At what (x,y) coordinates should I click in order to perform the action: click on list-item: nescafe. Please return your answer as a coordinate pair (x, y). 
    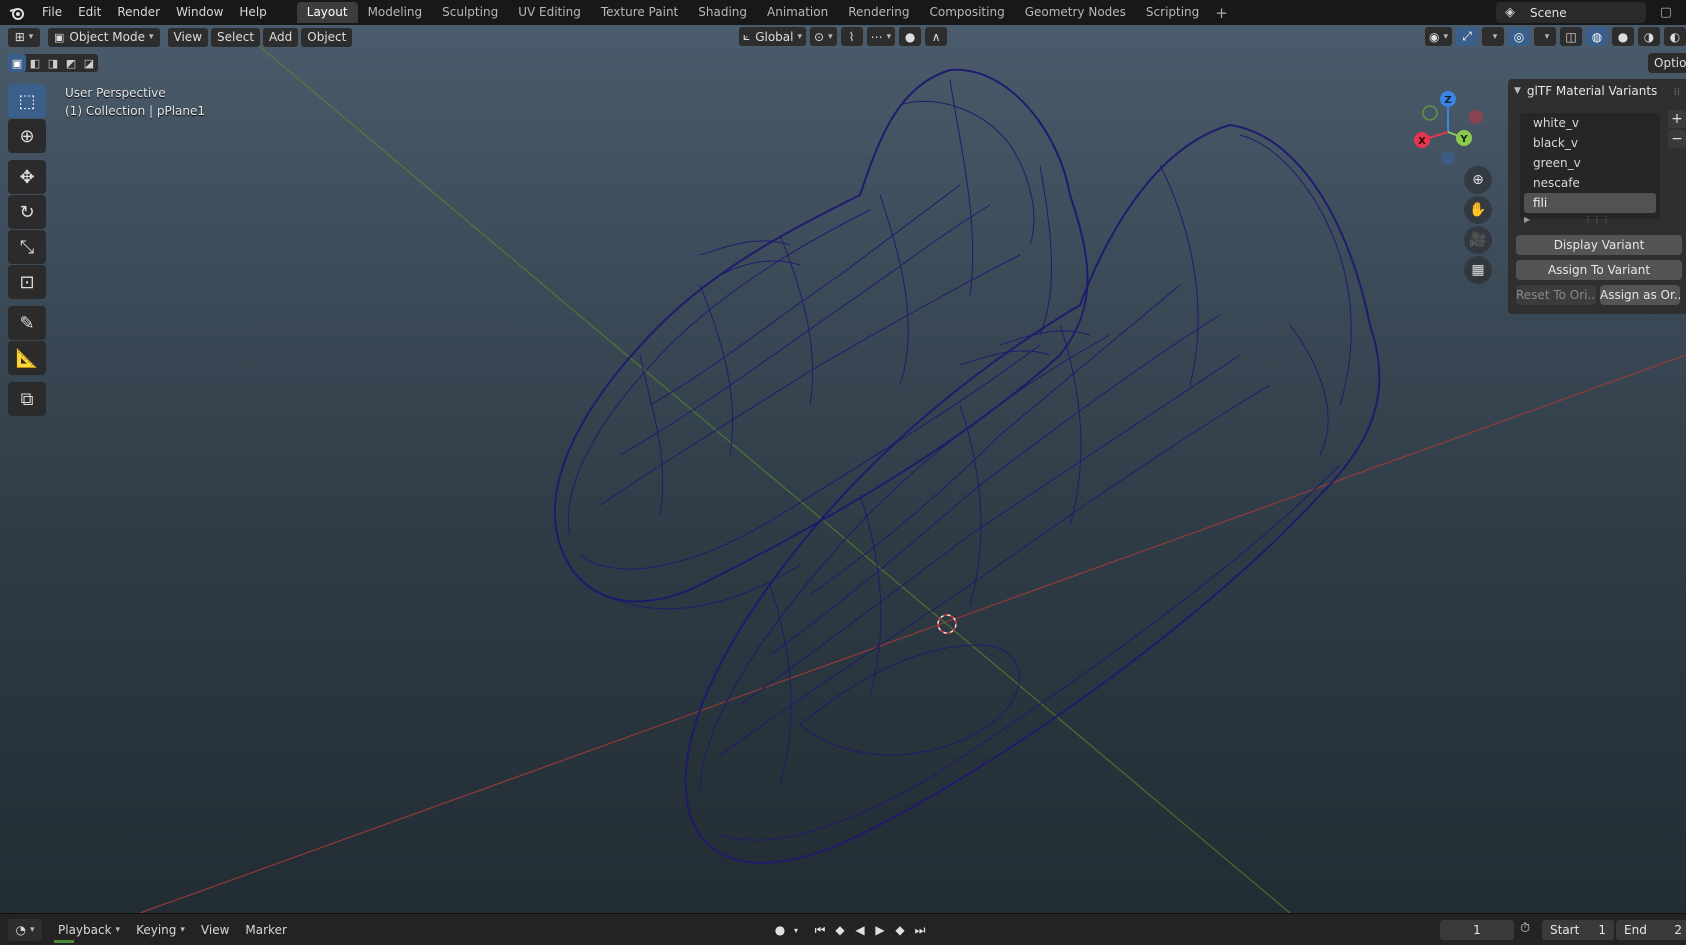
    Looking at the image, I should click on (1590, 183).